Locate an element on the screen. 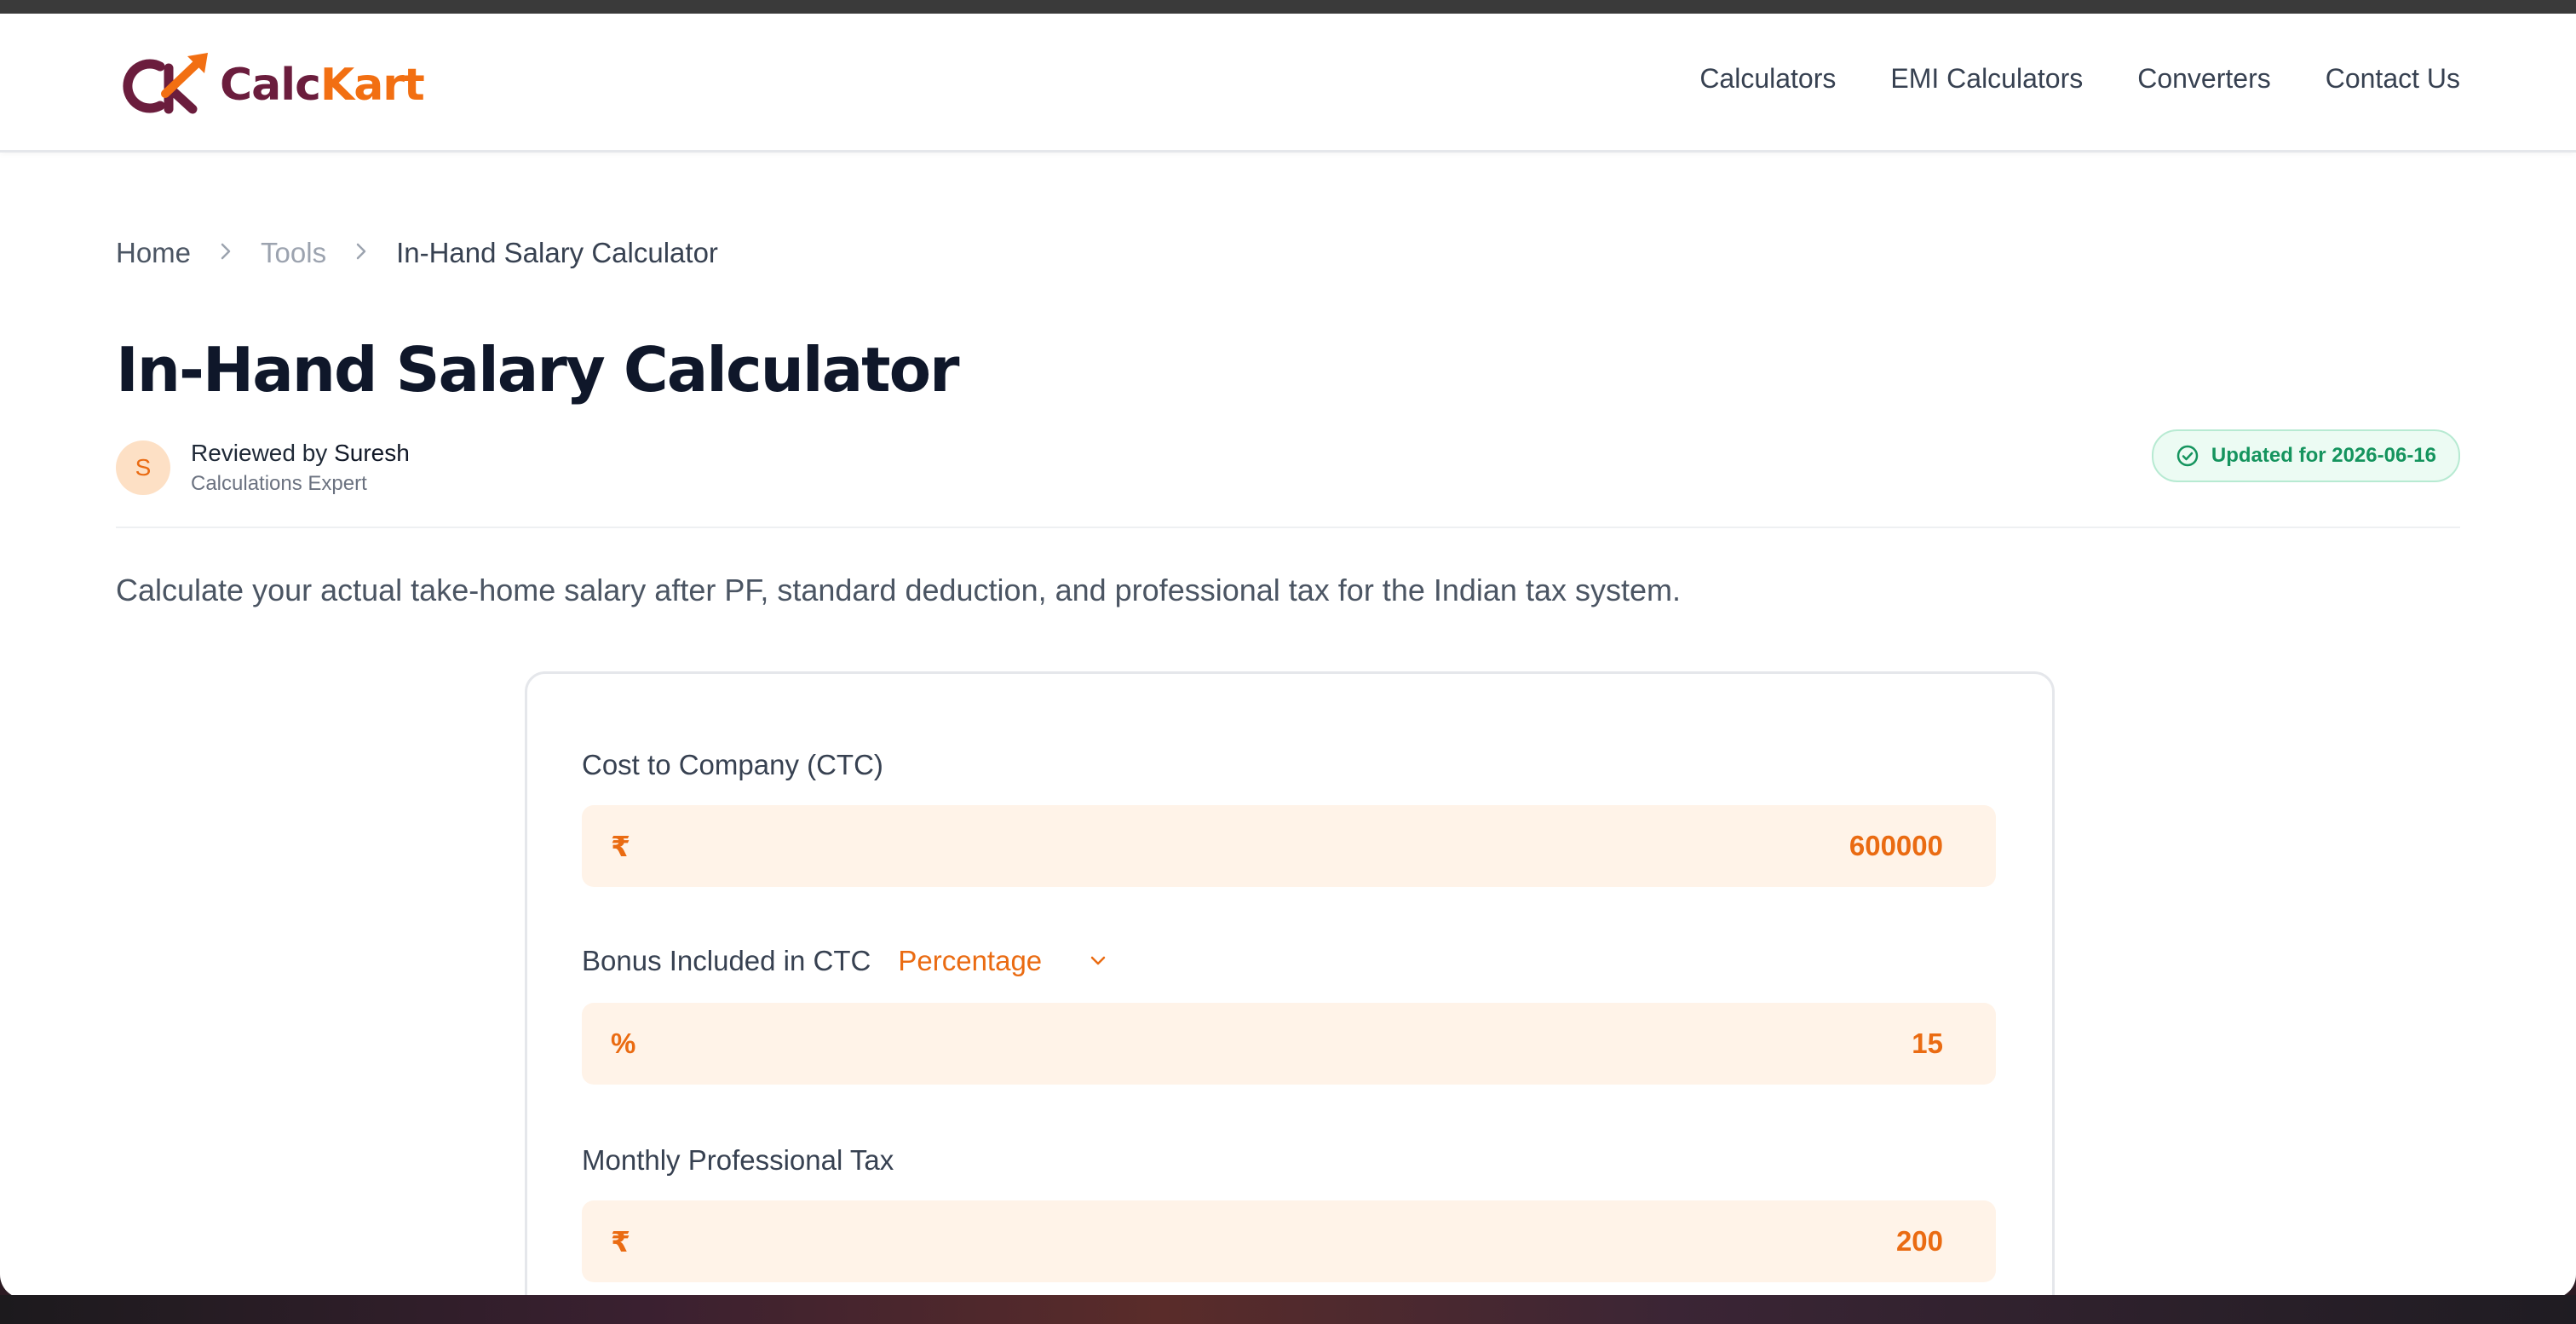 The image size is (2576, 1324). divider is located at coordinates (1288, 528).